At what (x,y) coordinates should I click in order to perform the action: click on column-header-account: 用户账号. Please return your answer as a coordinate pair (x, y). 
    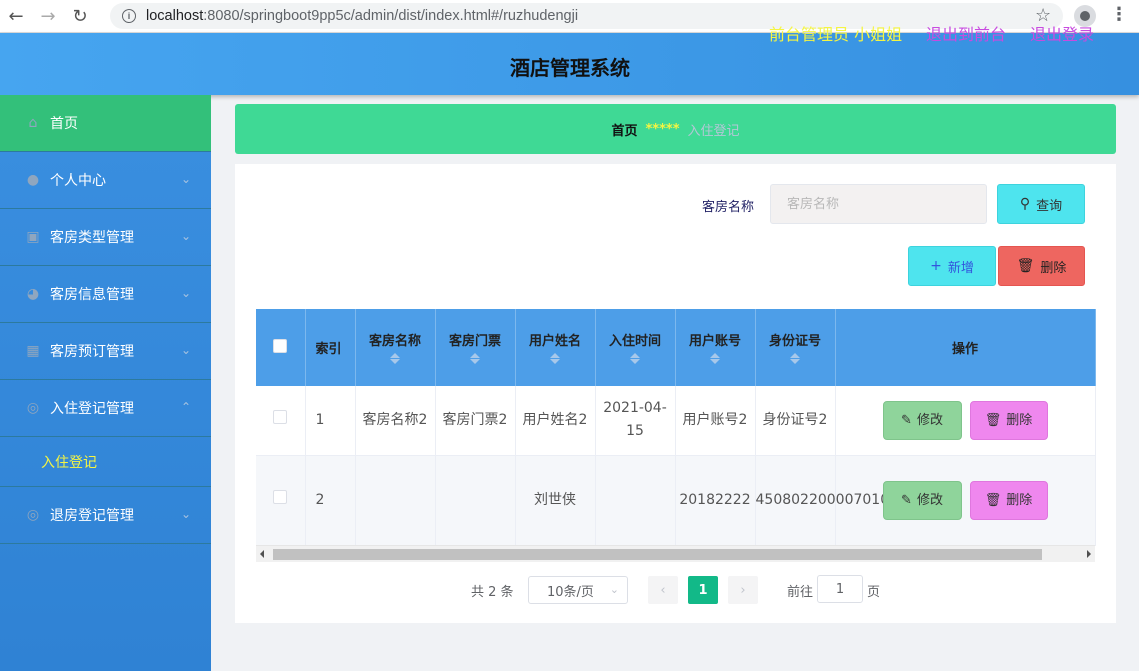
    Looking at the image, I should click on (715, 347).